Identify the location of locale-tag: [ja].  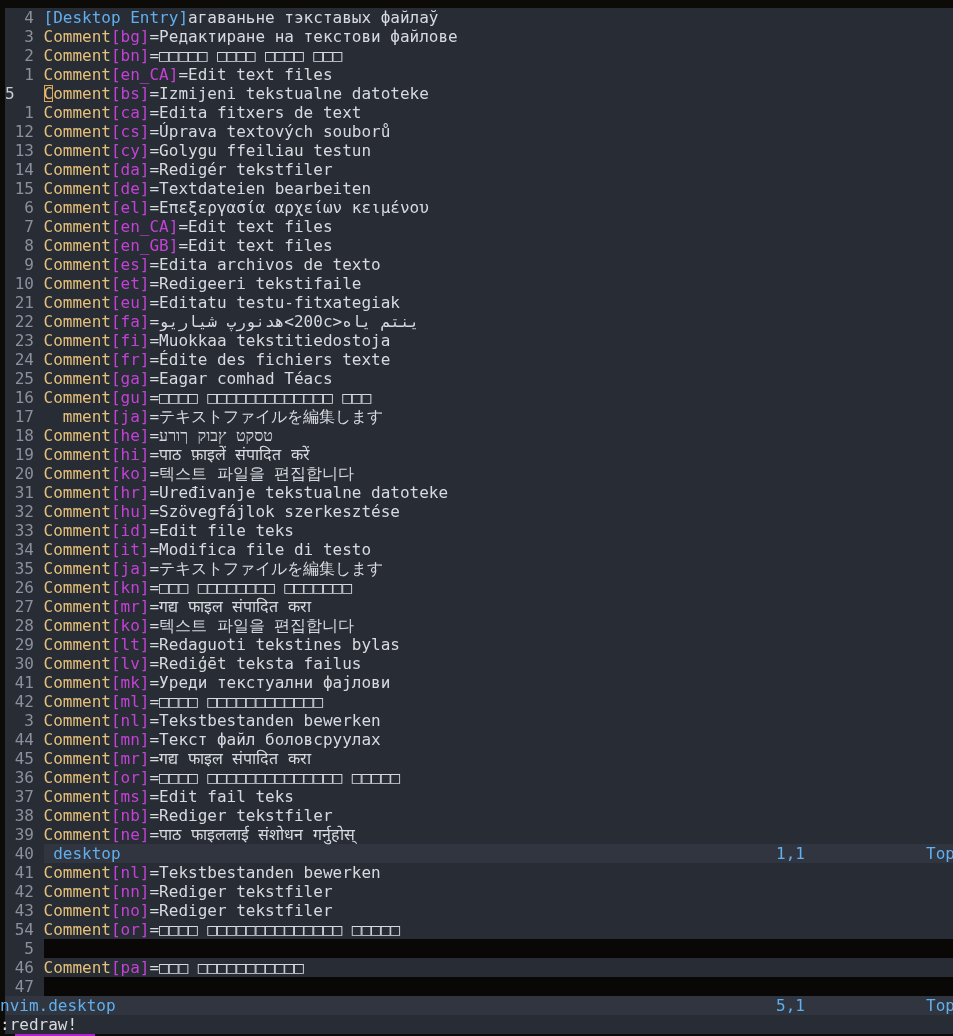
(130, 416).